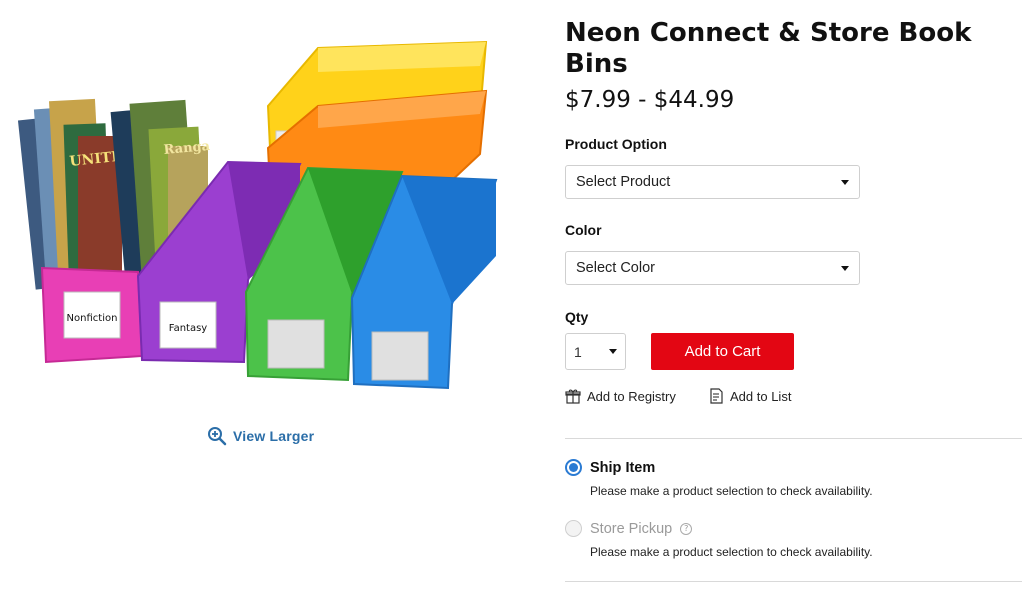  I want to click on add-to-registry-label: Add to Registry, so click(631, 396).